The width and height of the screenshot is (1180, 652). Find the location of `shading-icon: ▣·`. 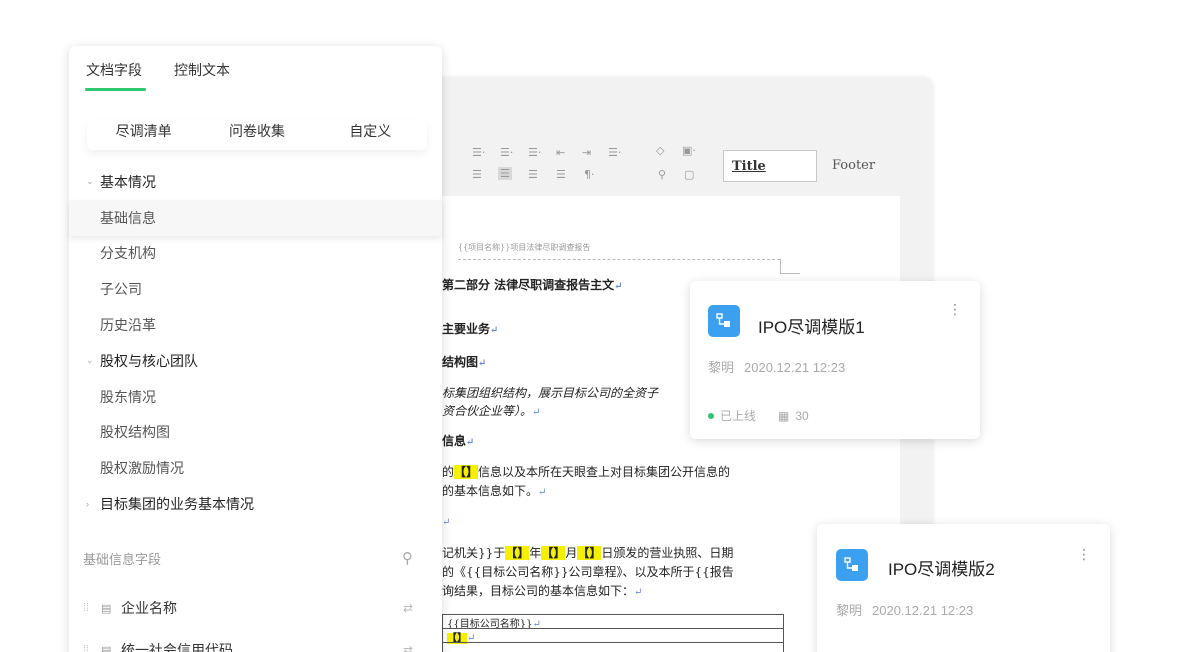

shading-icon: ▣· is located at coordinates (689, 150).